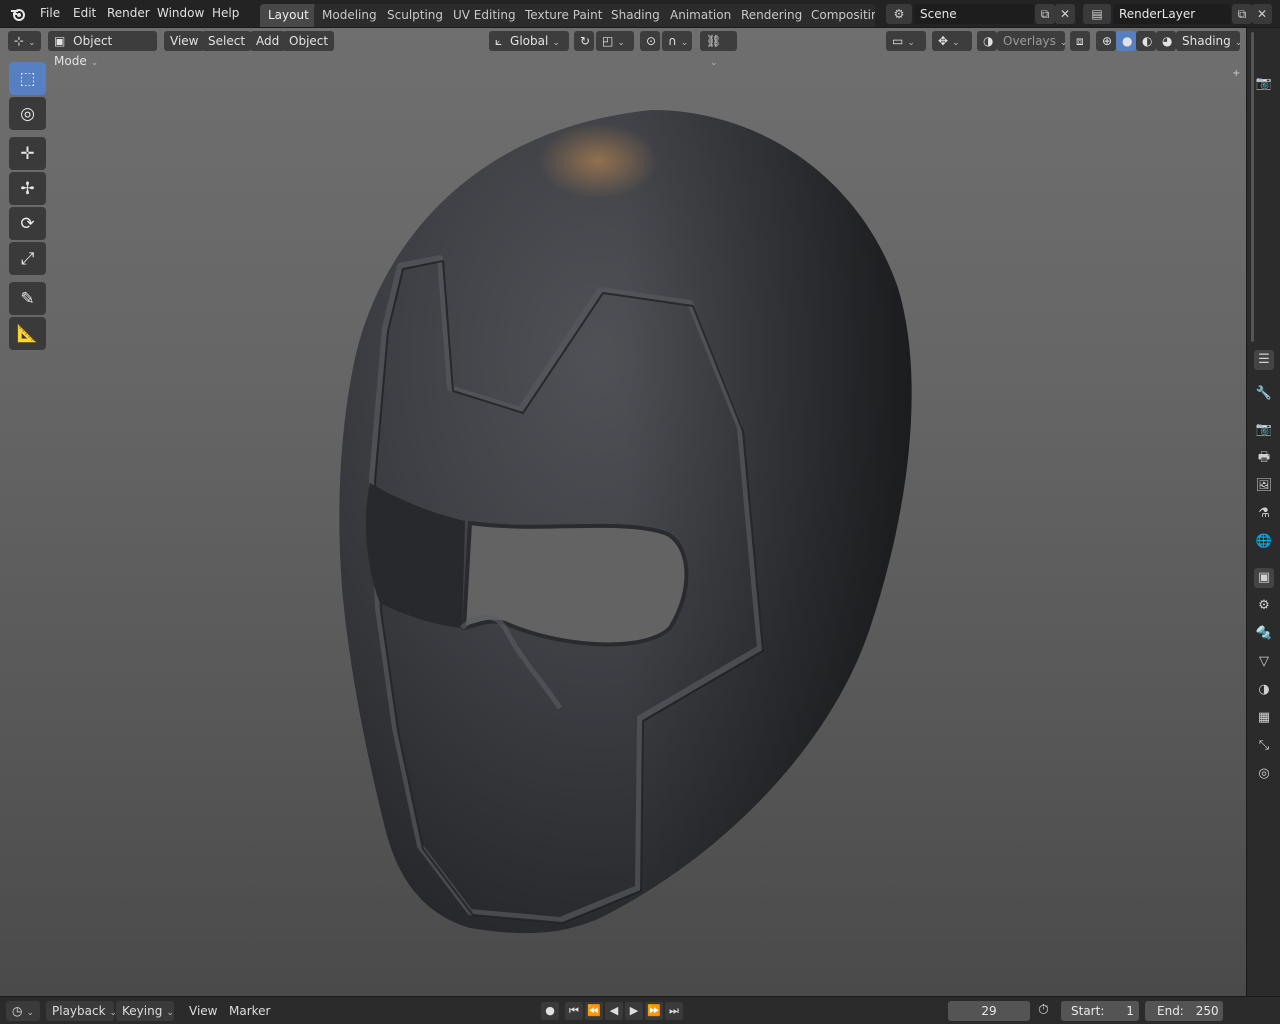 Image resolution: width=1280 pixels, height=1024 pixels. I want to click on select-box-tool-icon: ⬚, so click(27, 78).